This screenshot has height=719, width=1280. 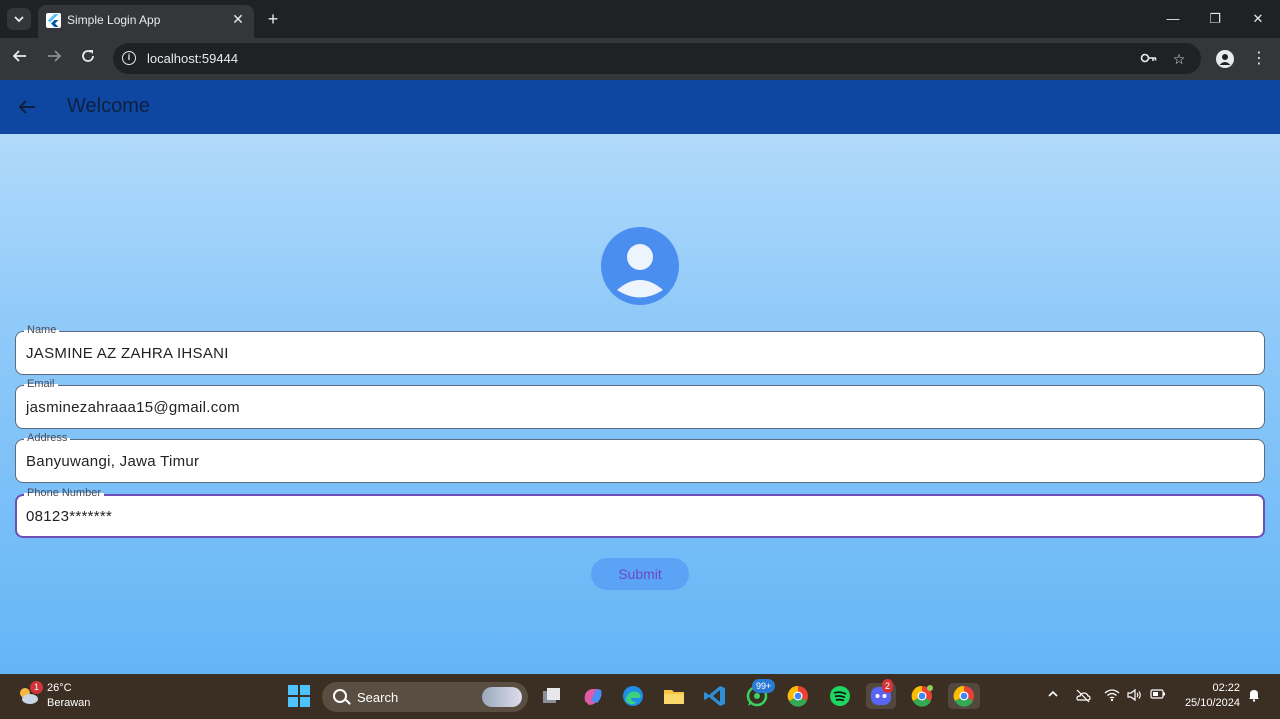 What do you see at coordinates (1259, 59) in the screenshot?
I see `more-menu-icon: ⋮` at bounding box center [1259, 59].